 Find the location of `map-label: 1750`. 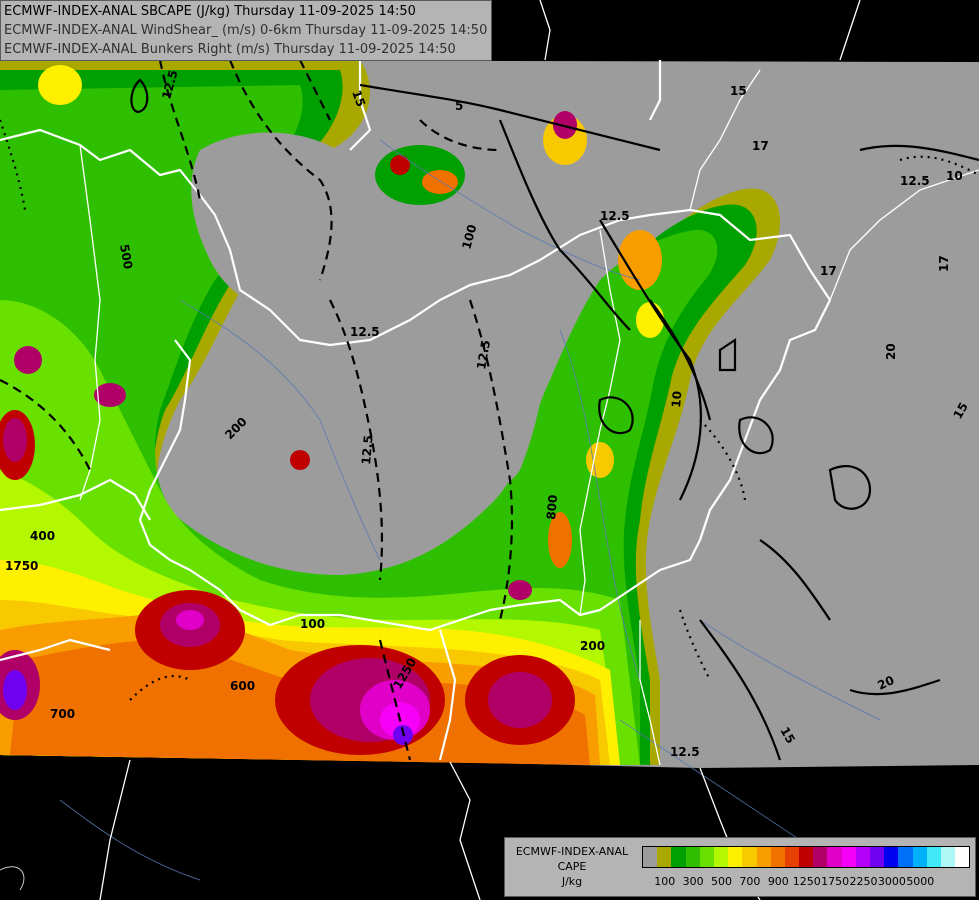

map-label: 1750 is located at coordinates (21, 566).